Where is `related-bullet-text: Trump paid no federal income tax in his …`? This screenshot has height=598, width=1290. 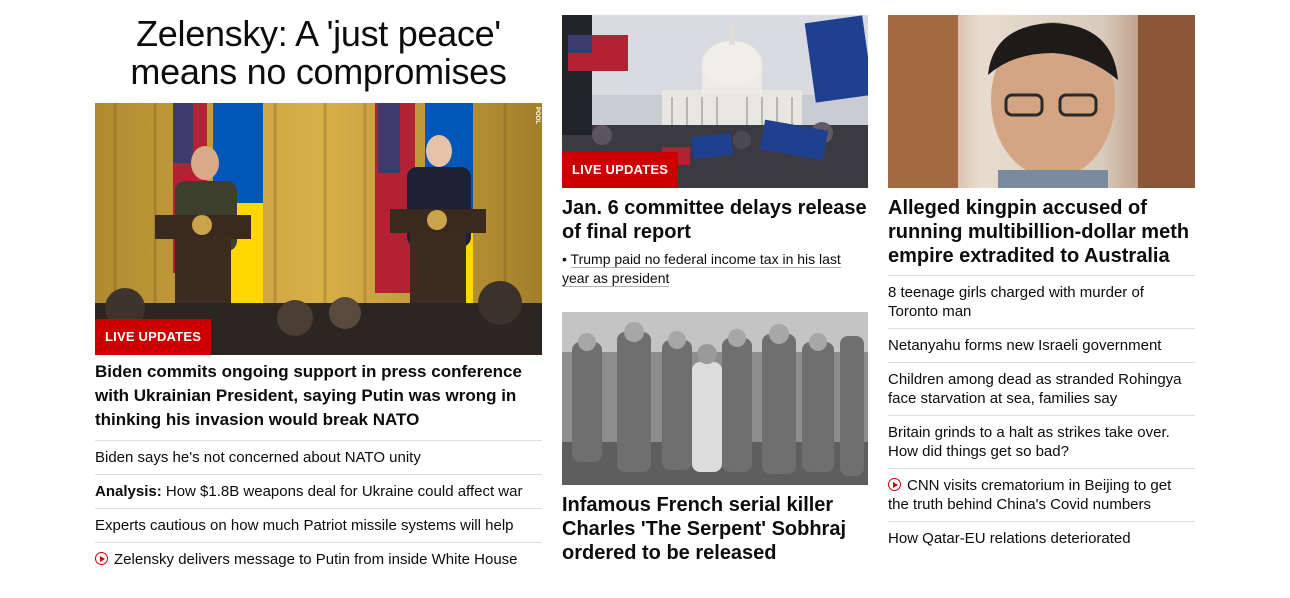
related-bullet-text: Trump paid no federal income tax in his … is located at coordinates (701, 269).